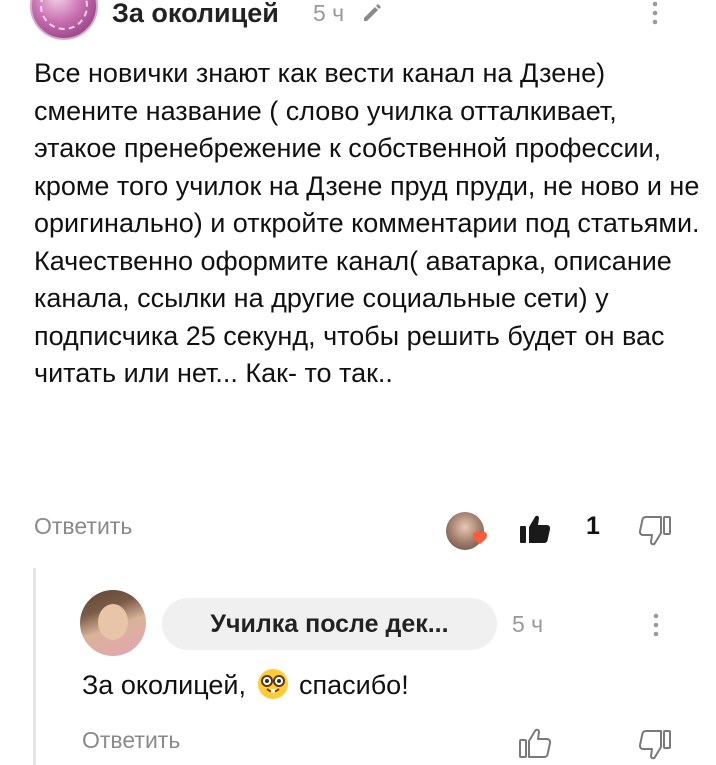 Image resolution: width=716 pixels, height=765 pixels. What do you see at coordinates (358, 22) in the screenshot?
I see `comment-header: За околицей 5 ч` at bounding box center [358, 22].